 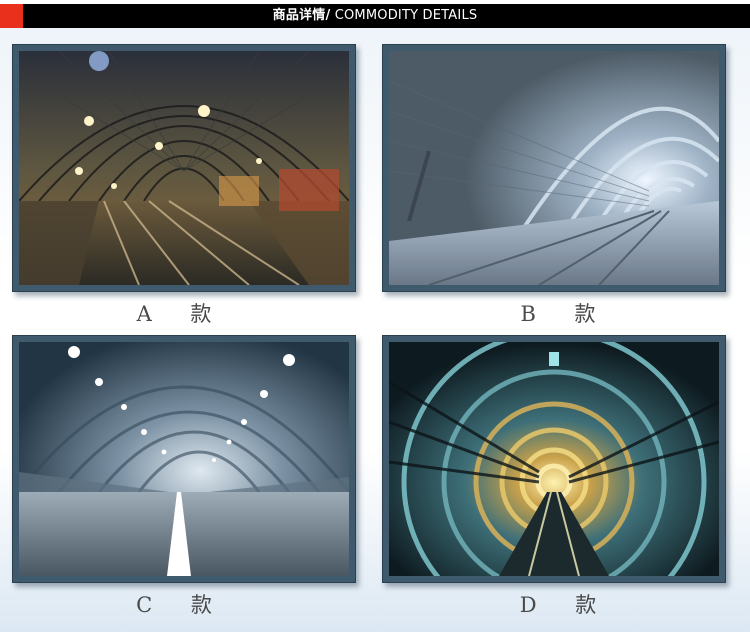 I want to click on product-label-a: A 款, so click(x=182, y=314).